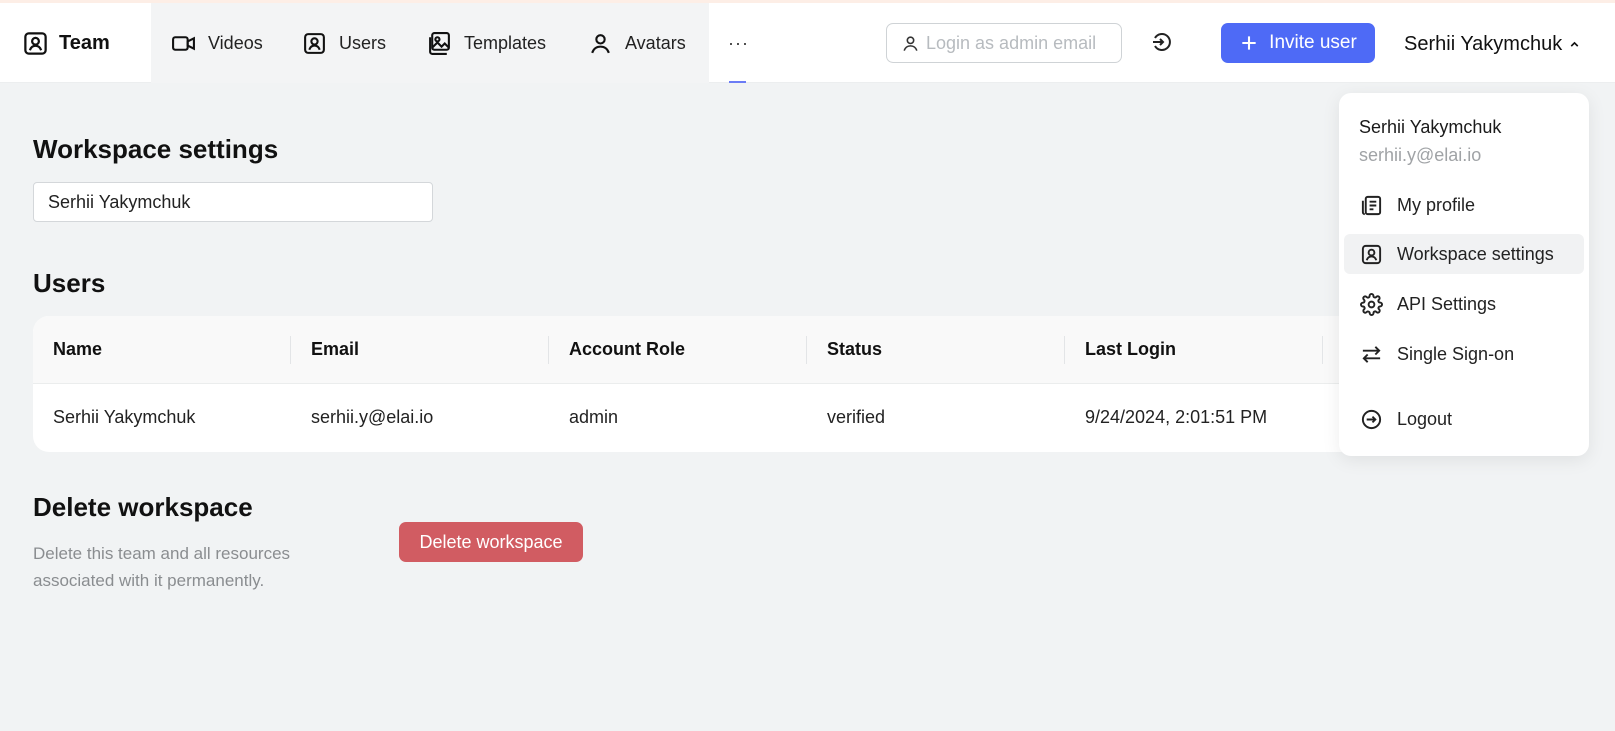  Describe the element at coordinates (1464, 419) in the screenshot. I see `menu-item-logout: Logout` at that location.